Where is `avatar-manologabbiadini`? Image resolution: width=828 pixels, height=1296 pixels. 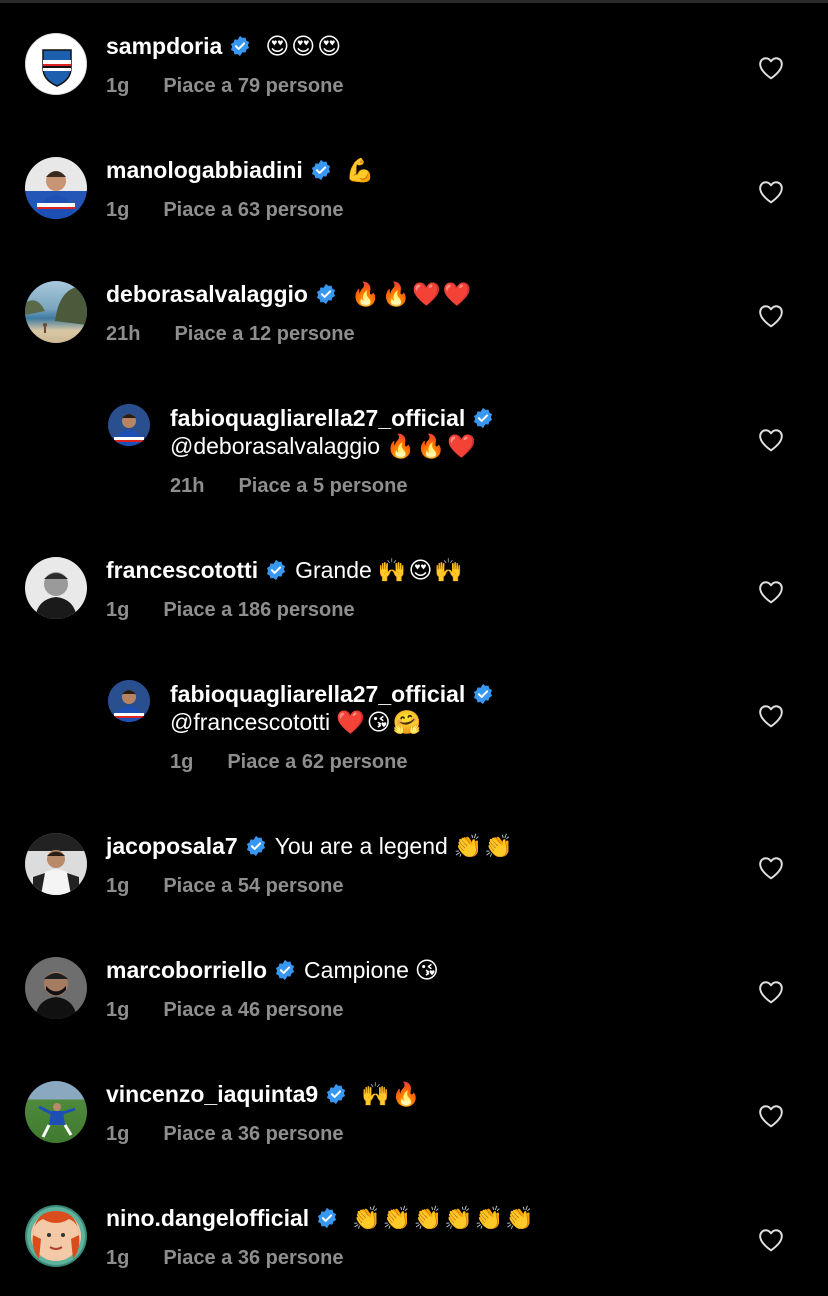
avatar-manologabbiadini is located at coordinates (56, 188).